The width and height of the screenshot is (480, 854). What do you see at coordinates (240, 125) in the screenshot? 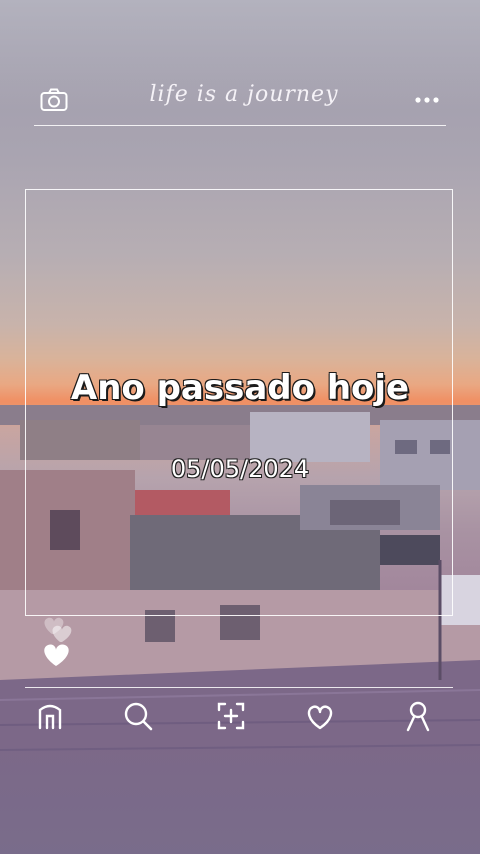
I see `top-divider` at bounding box center [240, 125].